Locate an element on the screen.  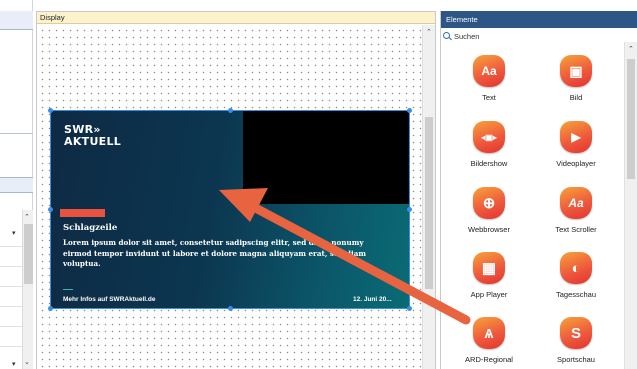
element-tile-videoplayer: ▶ Videoplayer is located at coordinates (576, 150).